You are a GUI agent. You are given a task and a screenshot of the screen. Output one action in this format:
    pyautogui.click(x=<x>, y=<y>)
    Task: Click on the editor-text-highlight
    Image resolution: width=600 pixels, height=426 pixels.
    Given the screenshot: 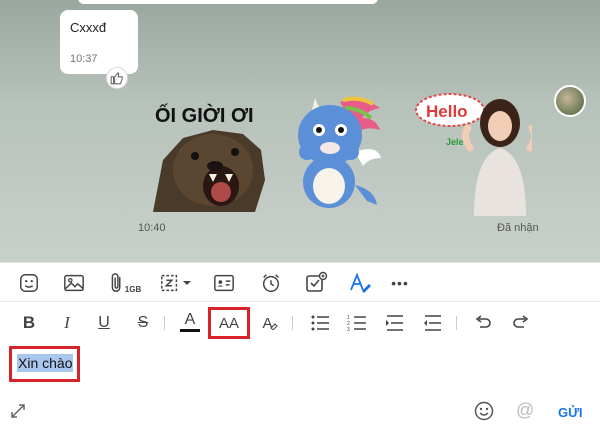 What is the action you would take?
    pyautogui.click(x=44, y=364)
    